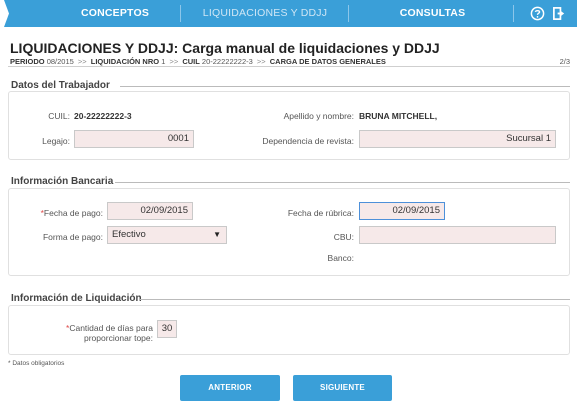 Image resolution: width=577 pixels, height=402 pixels. What do you see at coordinates (134, 139) in the screenshot?
I see `legajo-input: 0001` at bounding box center [134, 139].